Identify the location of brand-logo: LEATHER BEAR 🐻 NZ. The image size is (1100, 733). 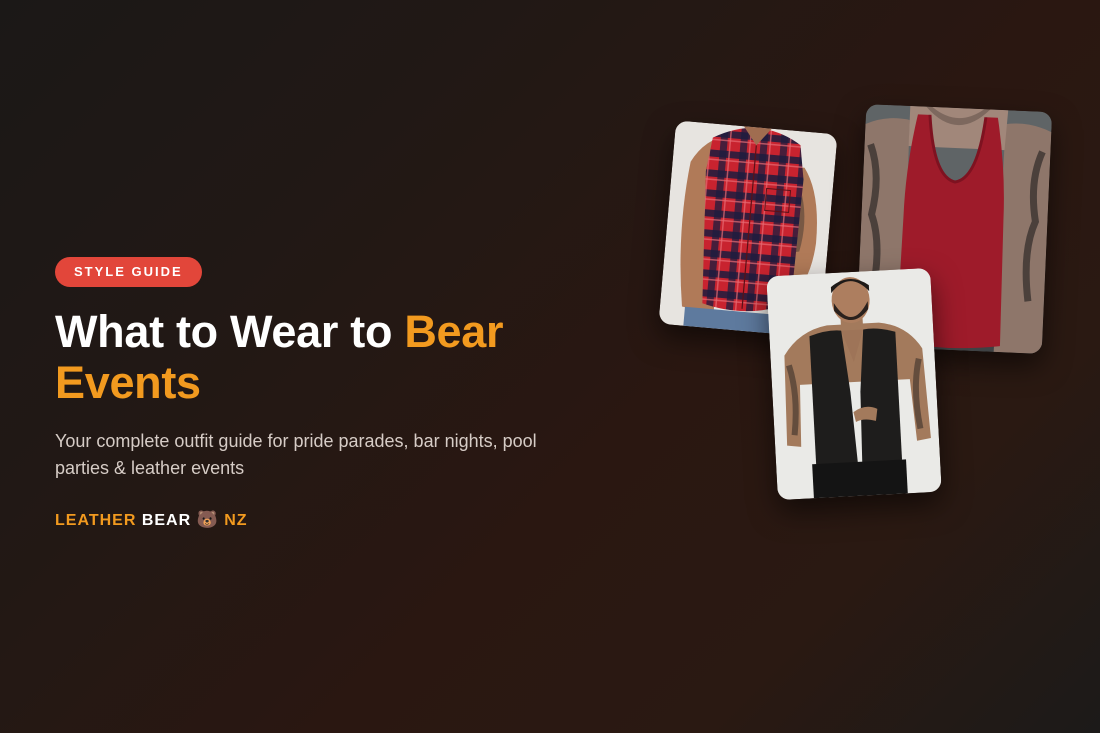
(315, 520).